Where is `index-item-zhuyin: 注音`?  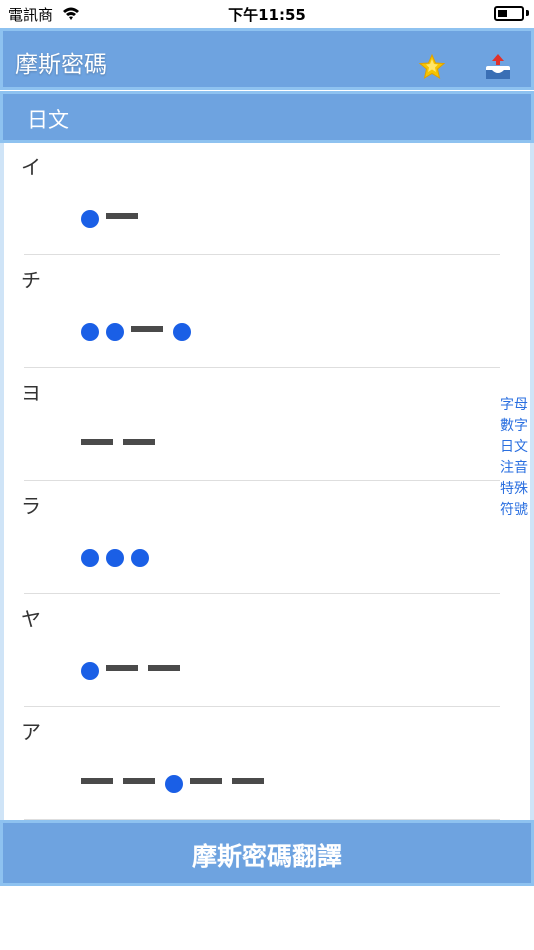
index-item-zhuyin: 注音 is located at coordinates (517, 468).